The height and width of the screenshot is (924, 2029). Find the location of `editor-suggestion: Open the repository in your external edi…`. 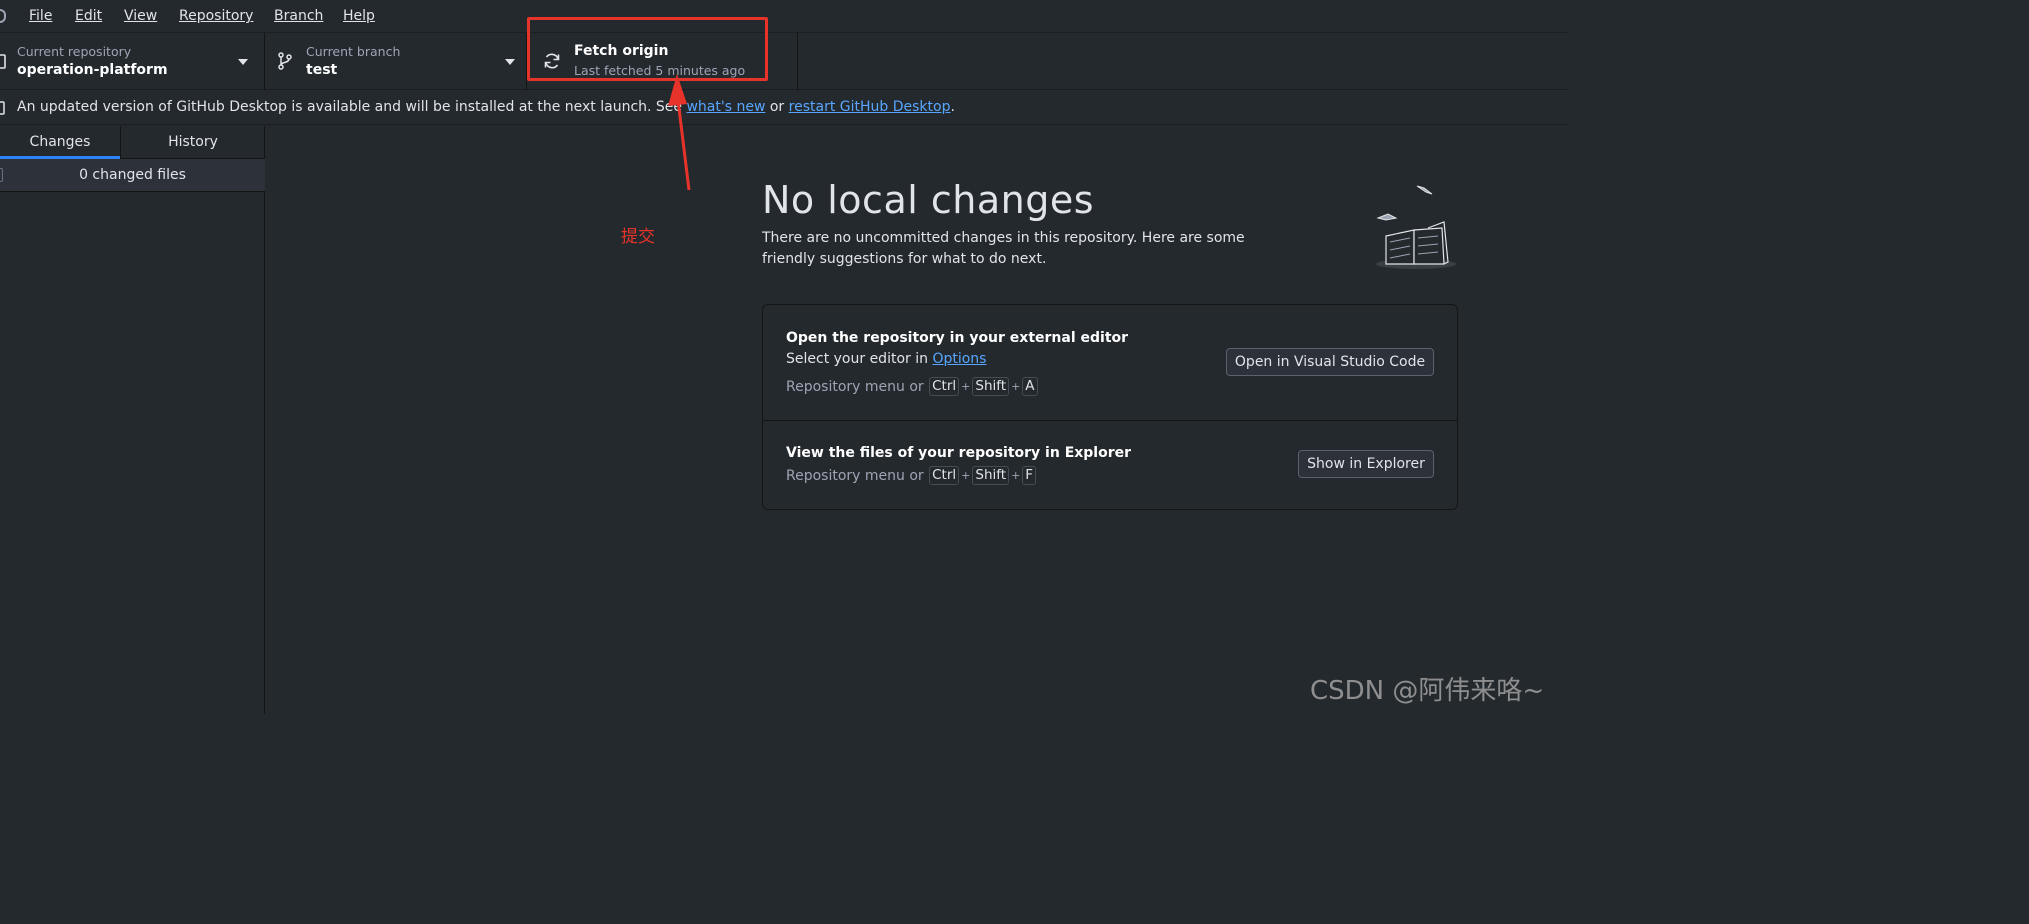

editor-suggestion: Open the repository in your external edi… is located at coordinates (1110, 363).